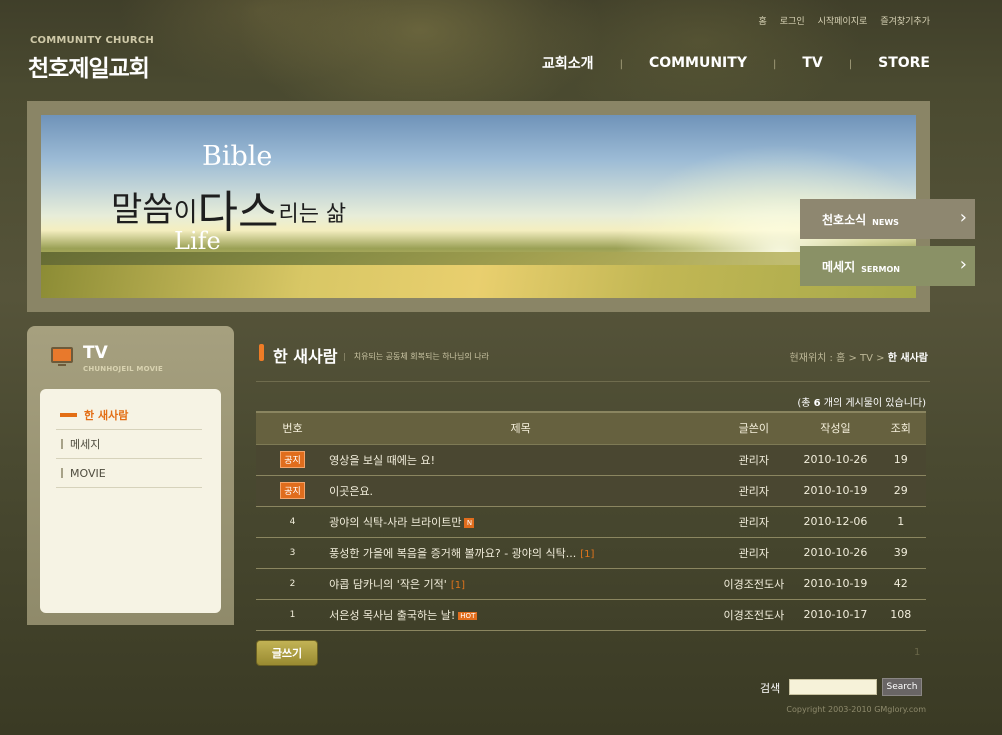 The width and height of the screenshot is (1002, 735). I want to click on notice-badge: 공지, so click(292, 490).